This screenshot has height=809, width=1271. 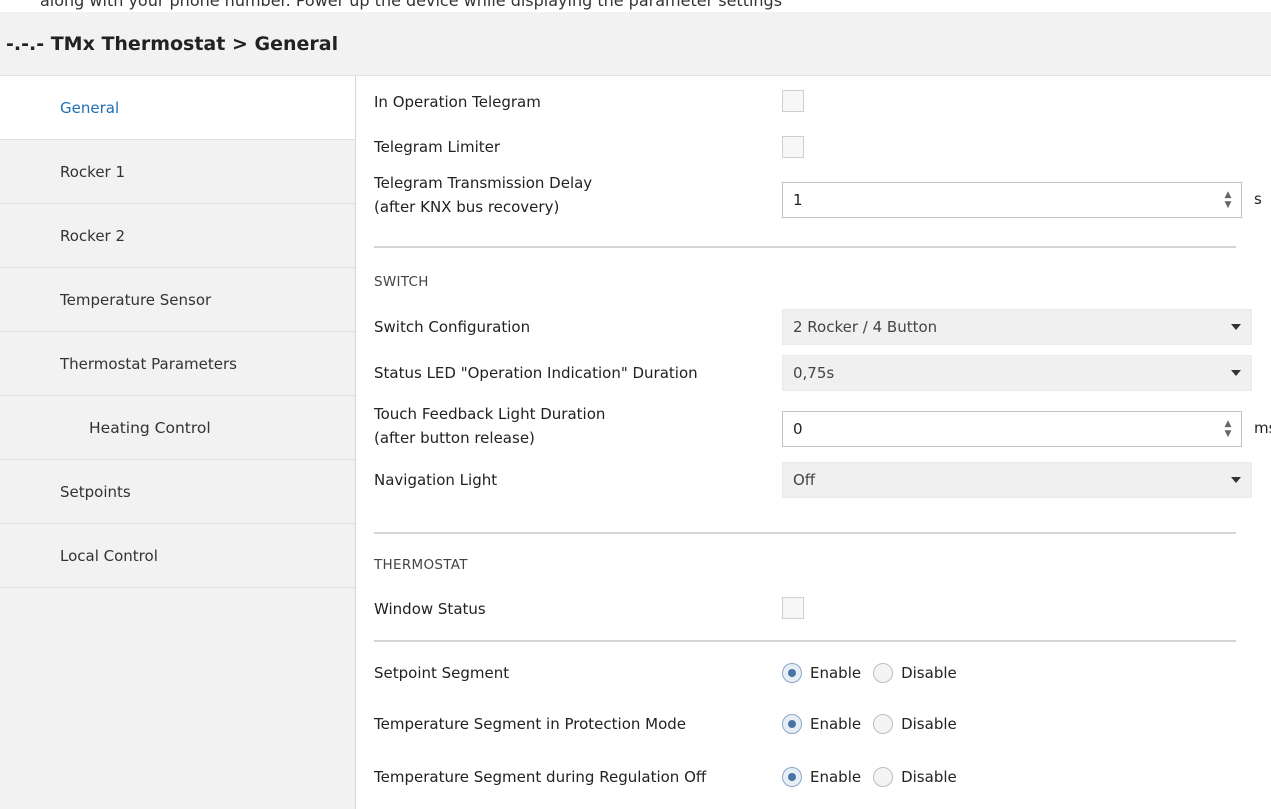 I want to click on protection-mode-disable-radio, so click(x=883, y=724).